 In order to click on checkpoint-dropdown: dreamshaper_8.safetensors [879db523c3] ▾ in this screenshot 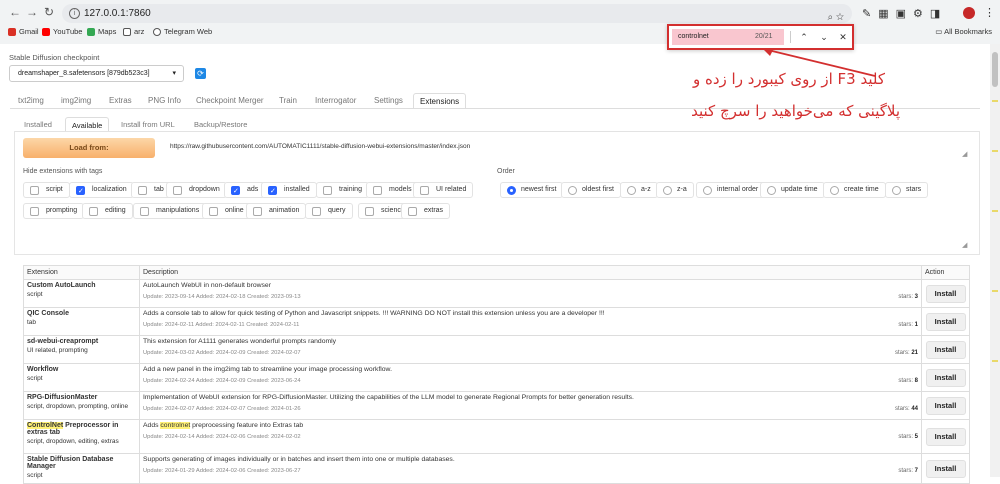, I will do `click(96, 73)`.